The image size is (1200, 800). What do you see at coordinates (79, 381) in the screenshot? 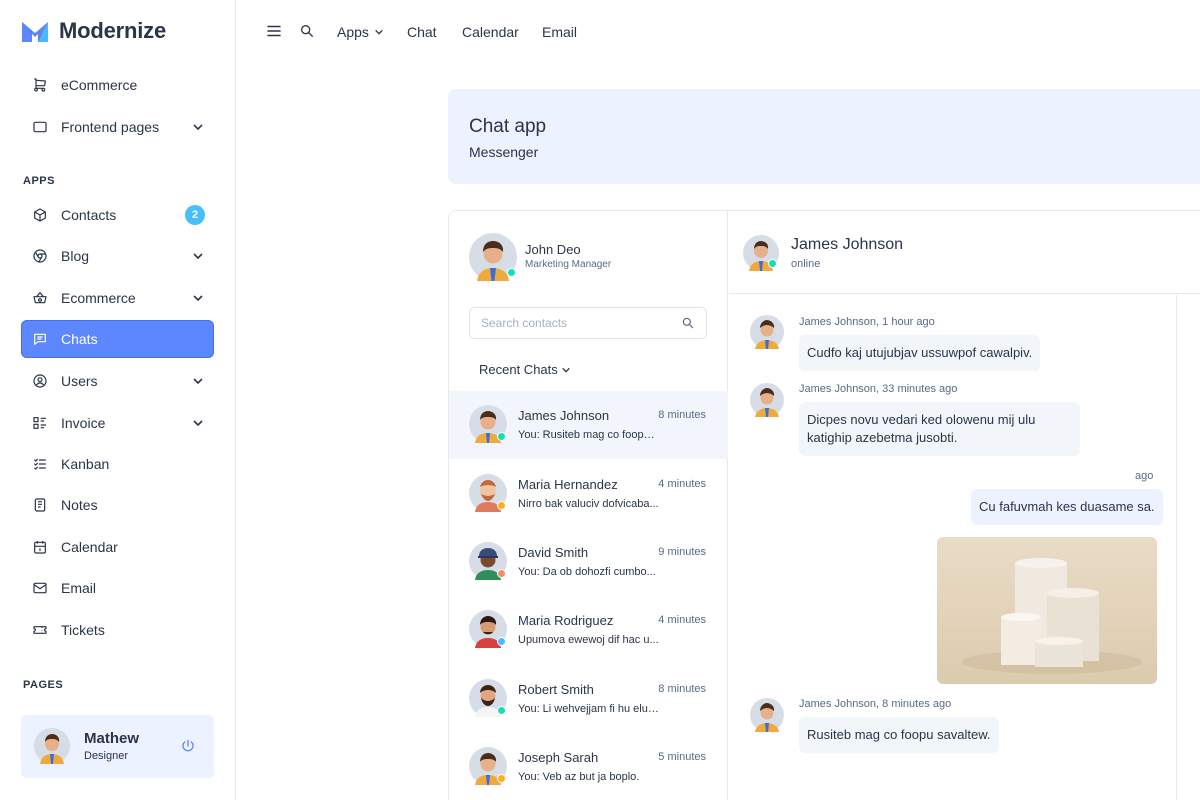
I see `sidebar-item-label: Users` at bounding box center [79, 381].